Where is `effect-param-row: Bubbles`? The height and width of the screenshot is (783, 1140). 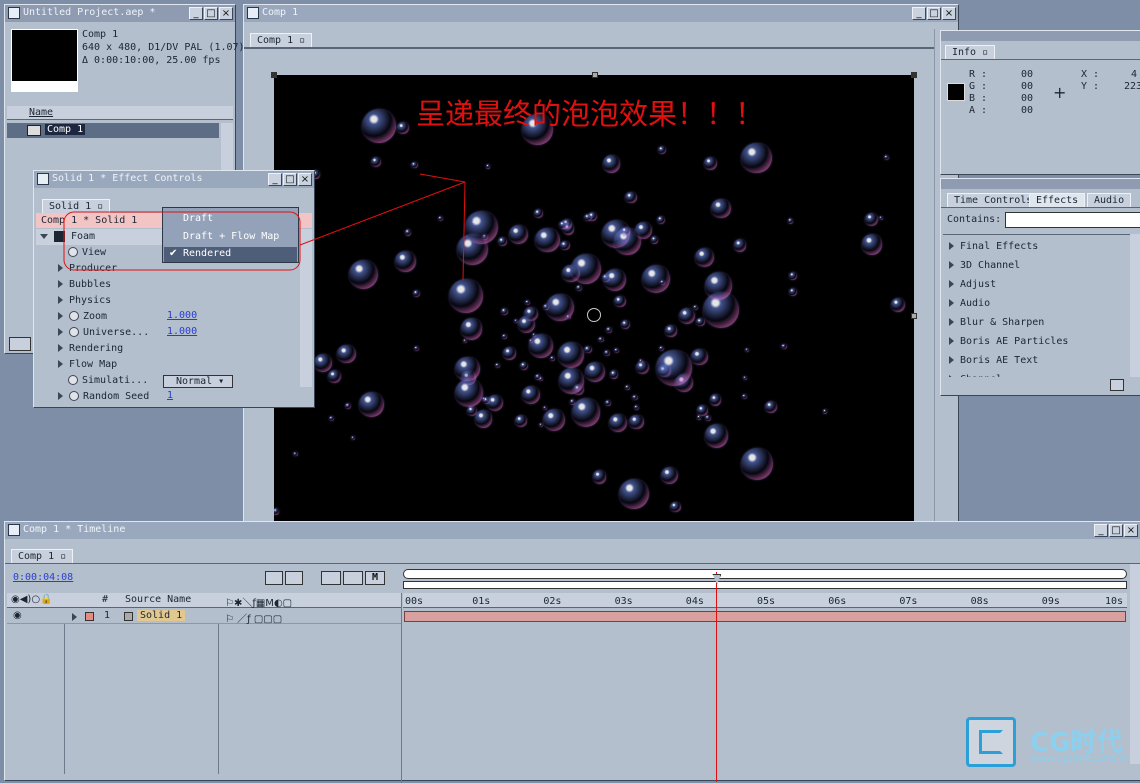 effect-param-row: Bubbles is located at coordinates (84, 285).